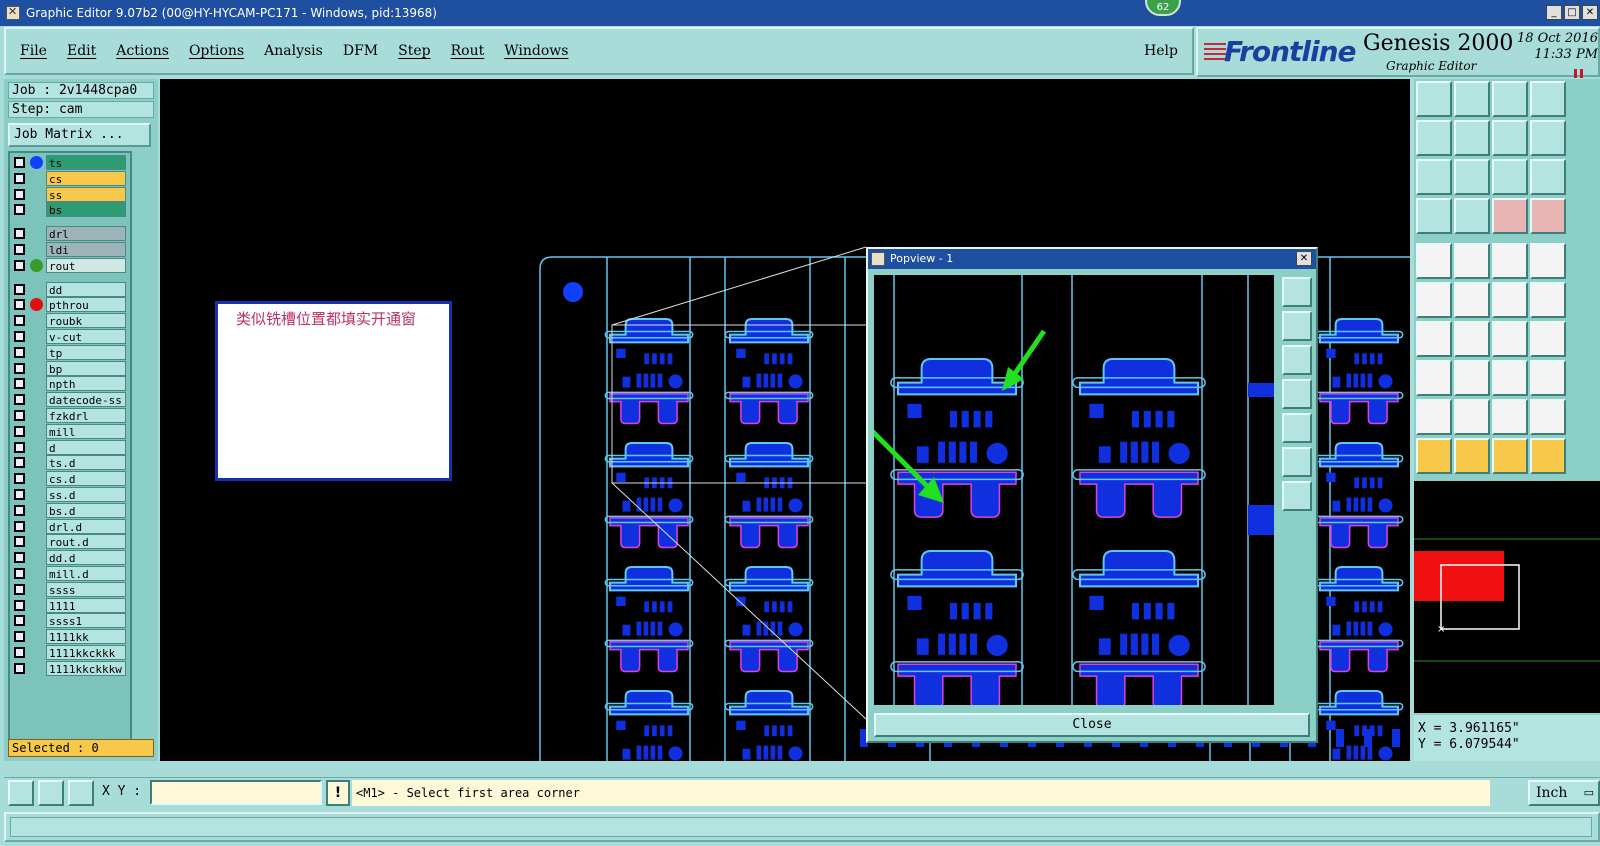  I want to click on cut-line-icon, so click(1472, 378).